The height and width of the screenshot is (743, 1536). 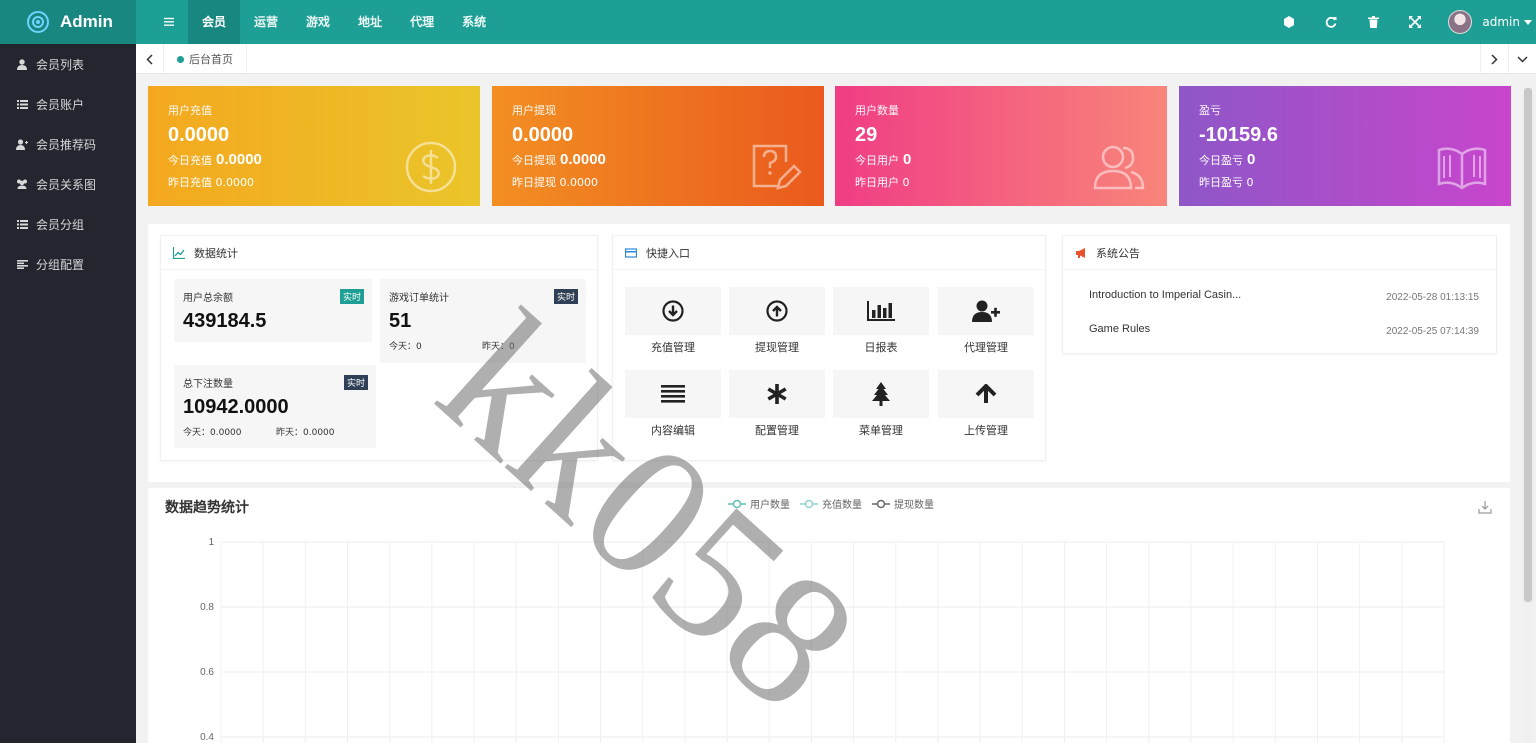 I want to click on menu-toggle-button, so click(x=169, y=22).